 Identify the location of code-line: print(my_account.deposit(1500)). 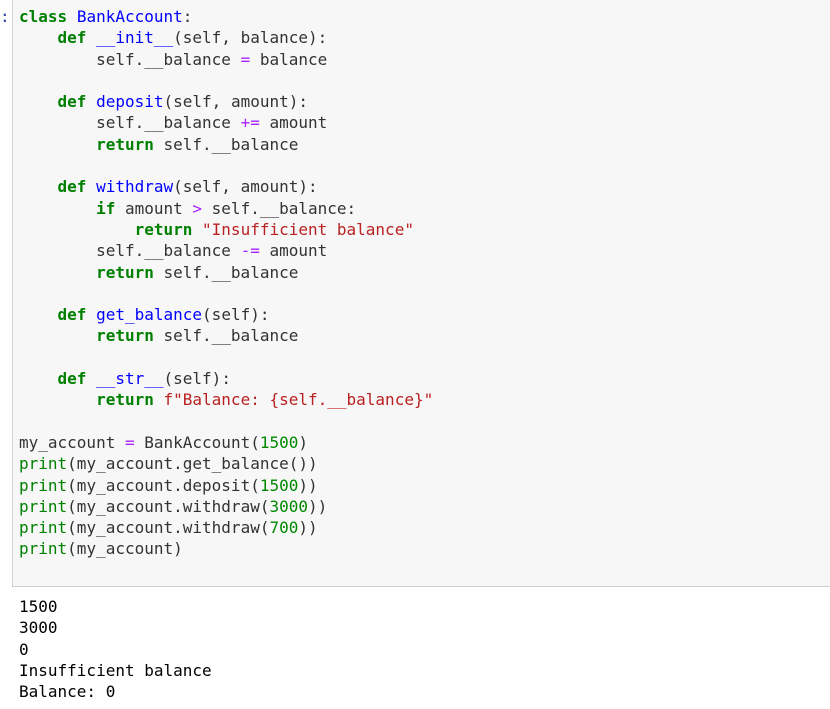
(168, 485).